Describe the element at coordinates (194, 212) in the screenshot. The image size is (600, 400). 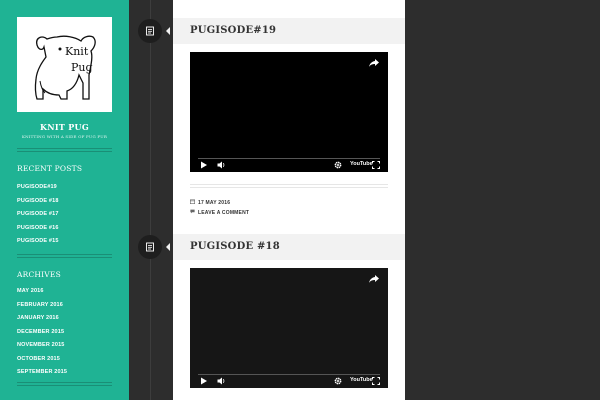
I see `comment-icon` at that location.